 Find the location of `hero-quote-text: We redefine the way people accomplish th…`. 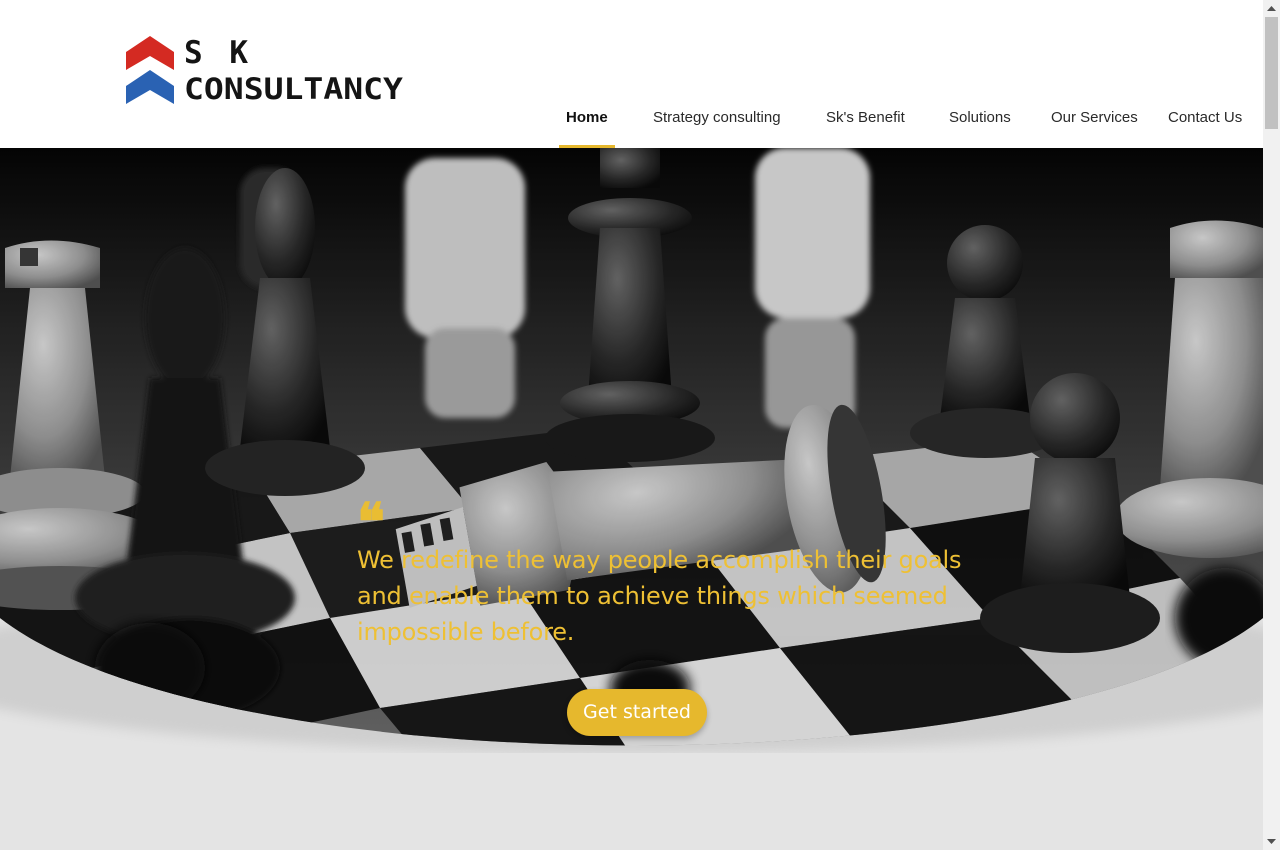

hero-quote-text: We redefine the way people accomplish th… is located at coordinates (659, 596).